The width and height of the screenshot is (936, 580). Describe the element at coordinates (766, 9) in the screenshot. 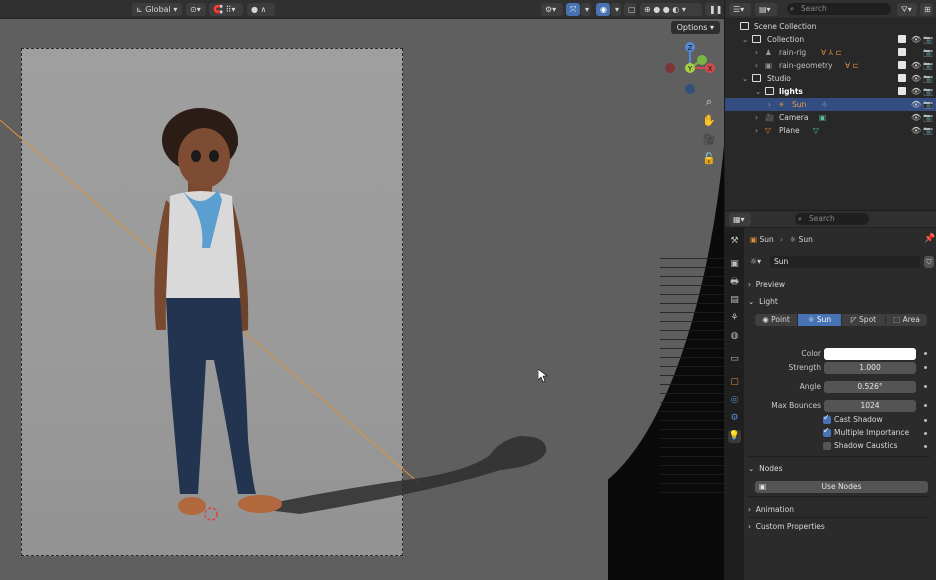

I see `display-mode-dropdown: ▤▾` at that location.